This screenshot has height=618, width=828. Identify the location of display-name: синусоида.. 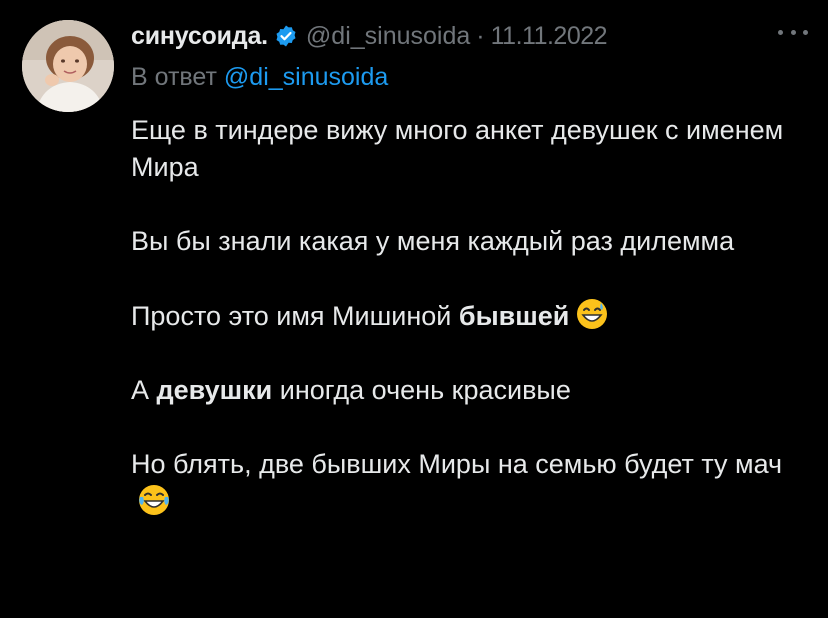
(199, 36).